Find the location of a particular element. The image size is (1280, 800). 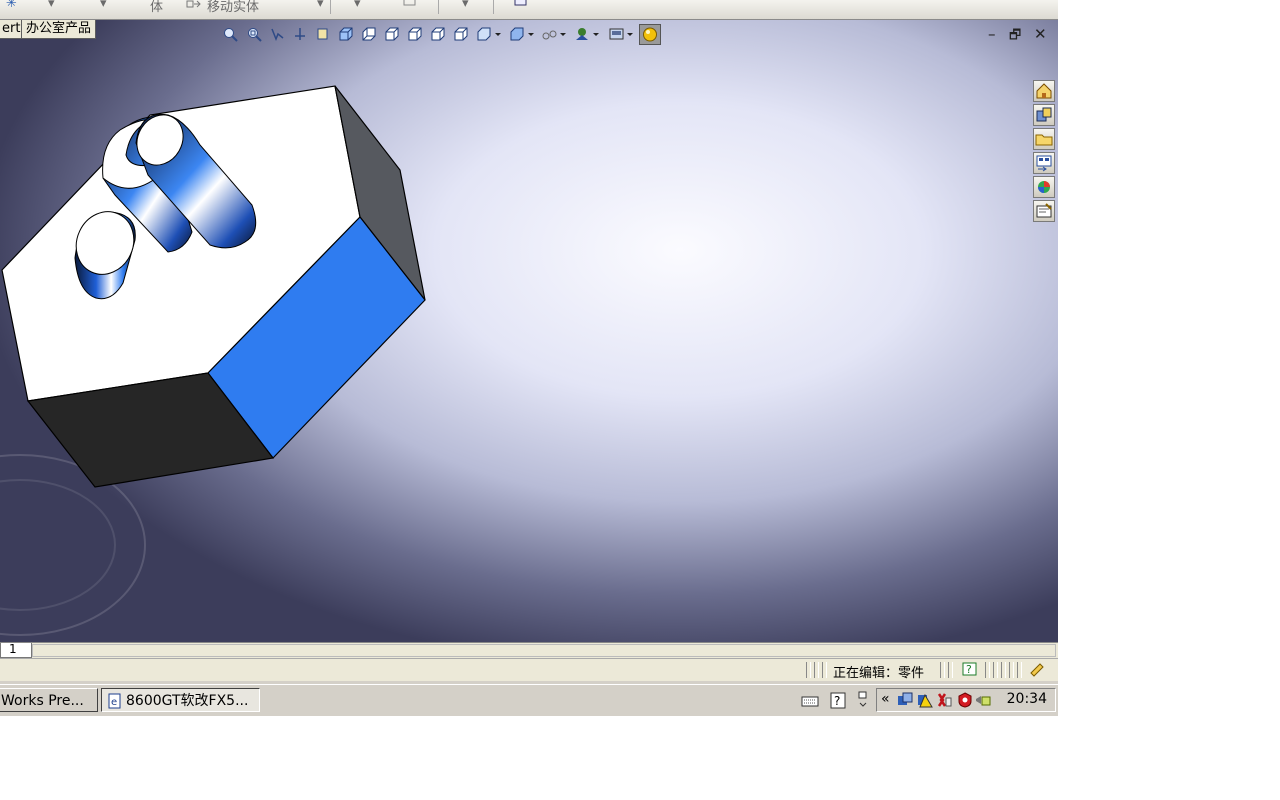

horizontal-scrollbar is located at coordinates (544, 650).